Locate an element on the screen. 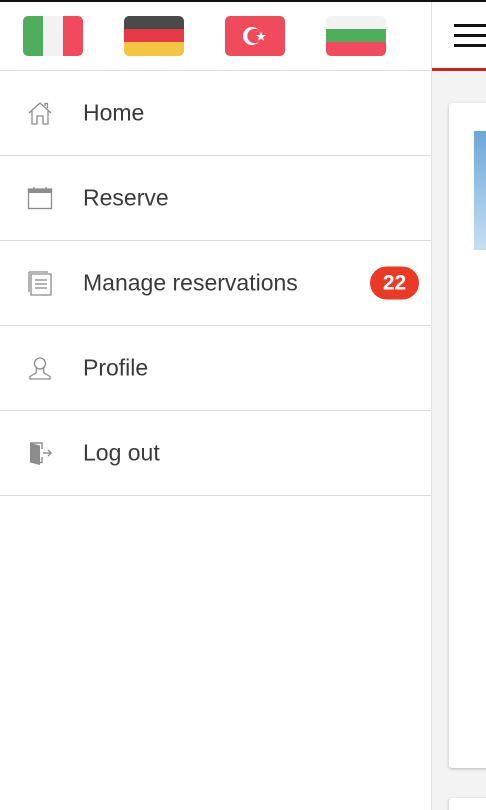 This screenshot has width=486, height=810. calendar-icon is located at coordinates (40, 198).